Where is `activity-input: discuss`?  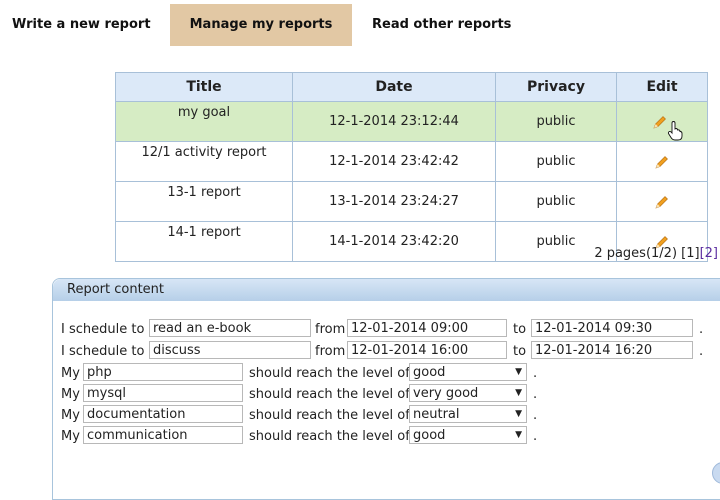
activity-input: discuss is located at coordinates (230, 350).